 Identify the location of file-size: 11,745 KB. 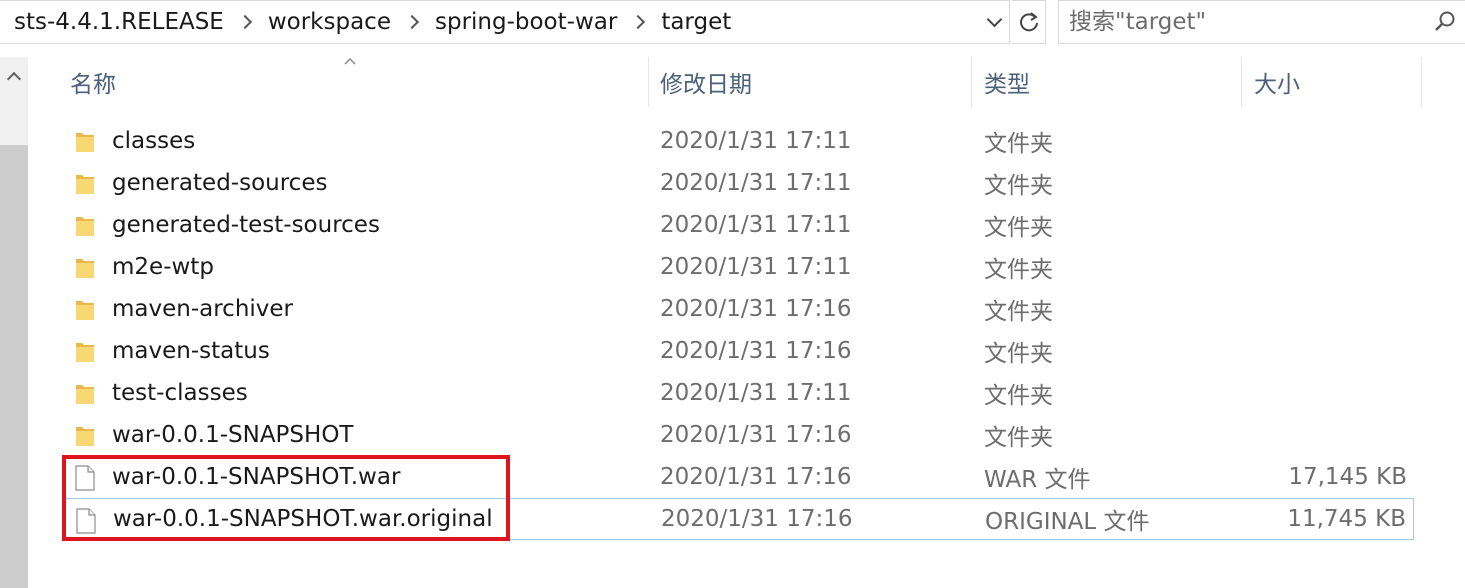
(1346, 519).